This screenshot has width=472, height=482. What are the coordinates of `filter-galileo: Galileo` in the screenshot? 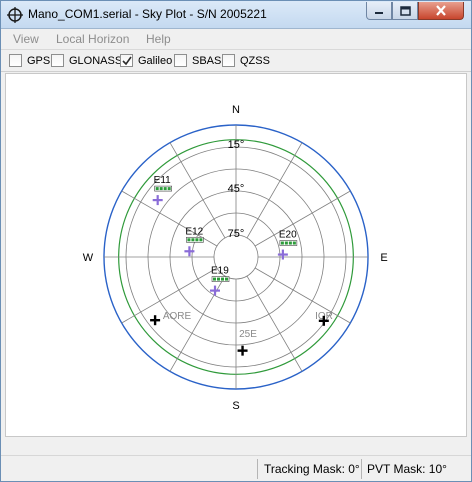 It's located at (146, 60).